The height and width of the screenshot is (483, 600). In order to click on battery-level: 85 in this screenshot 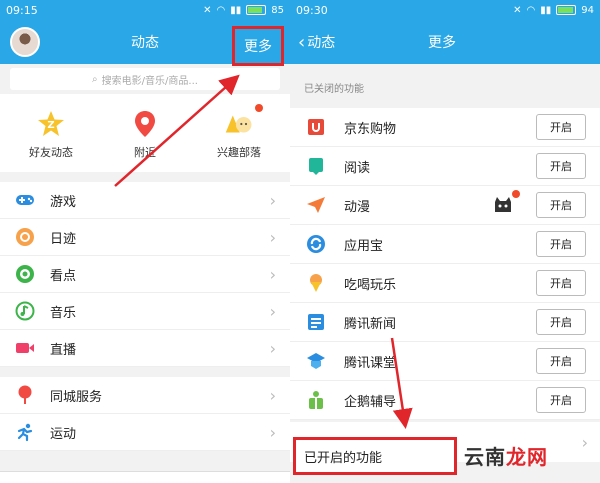, I will do `click(277, 10)`.